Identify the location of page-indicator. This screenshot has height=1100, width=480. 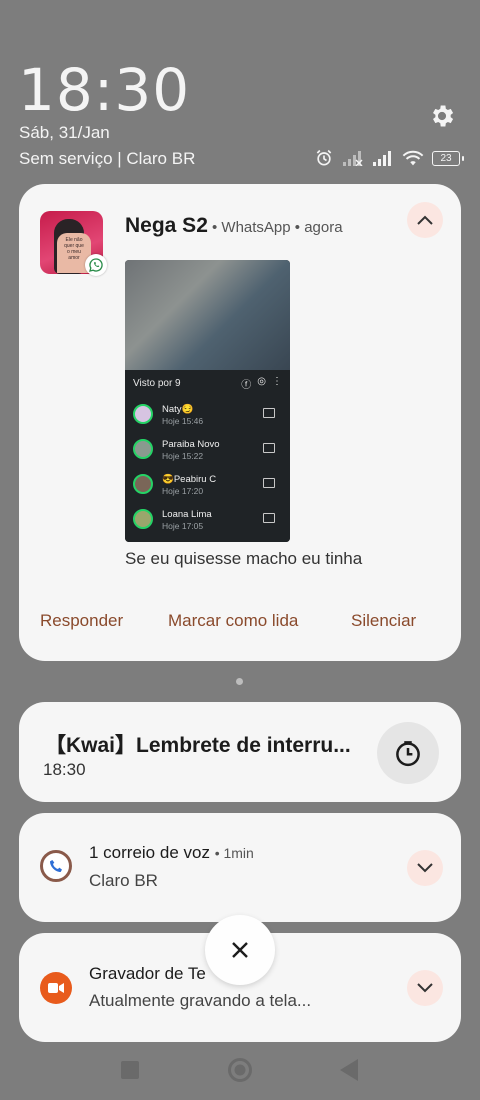
(239, 681).